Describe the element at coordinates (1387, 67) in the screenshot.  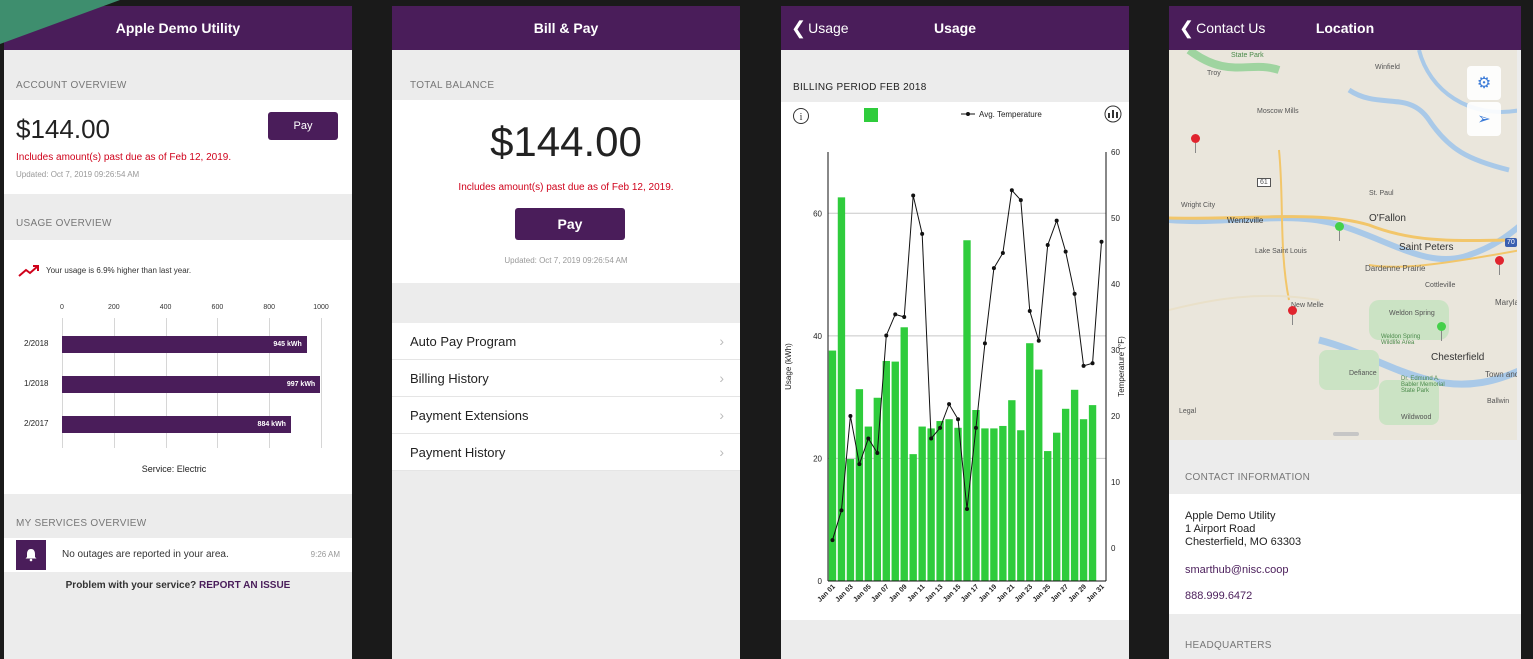
I see `map-label-winfield: Winfield` at that location.